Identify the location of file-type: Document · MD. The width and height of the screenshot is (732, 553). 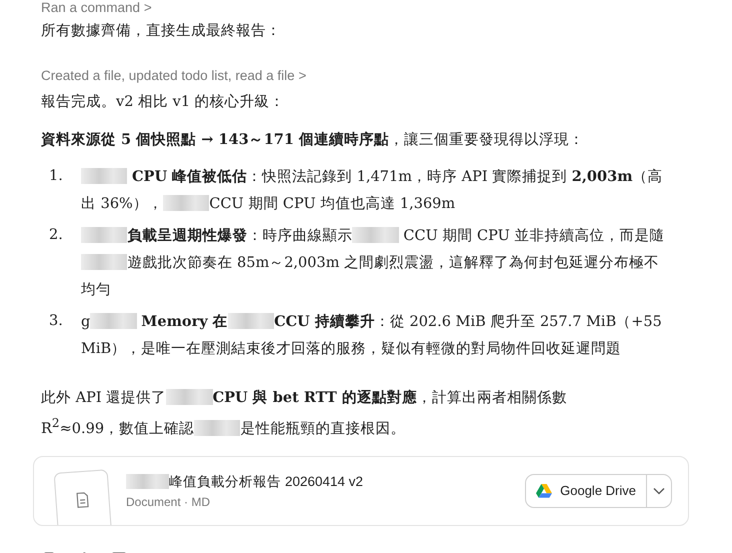
(169, 501).